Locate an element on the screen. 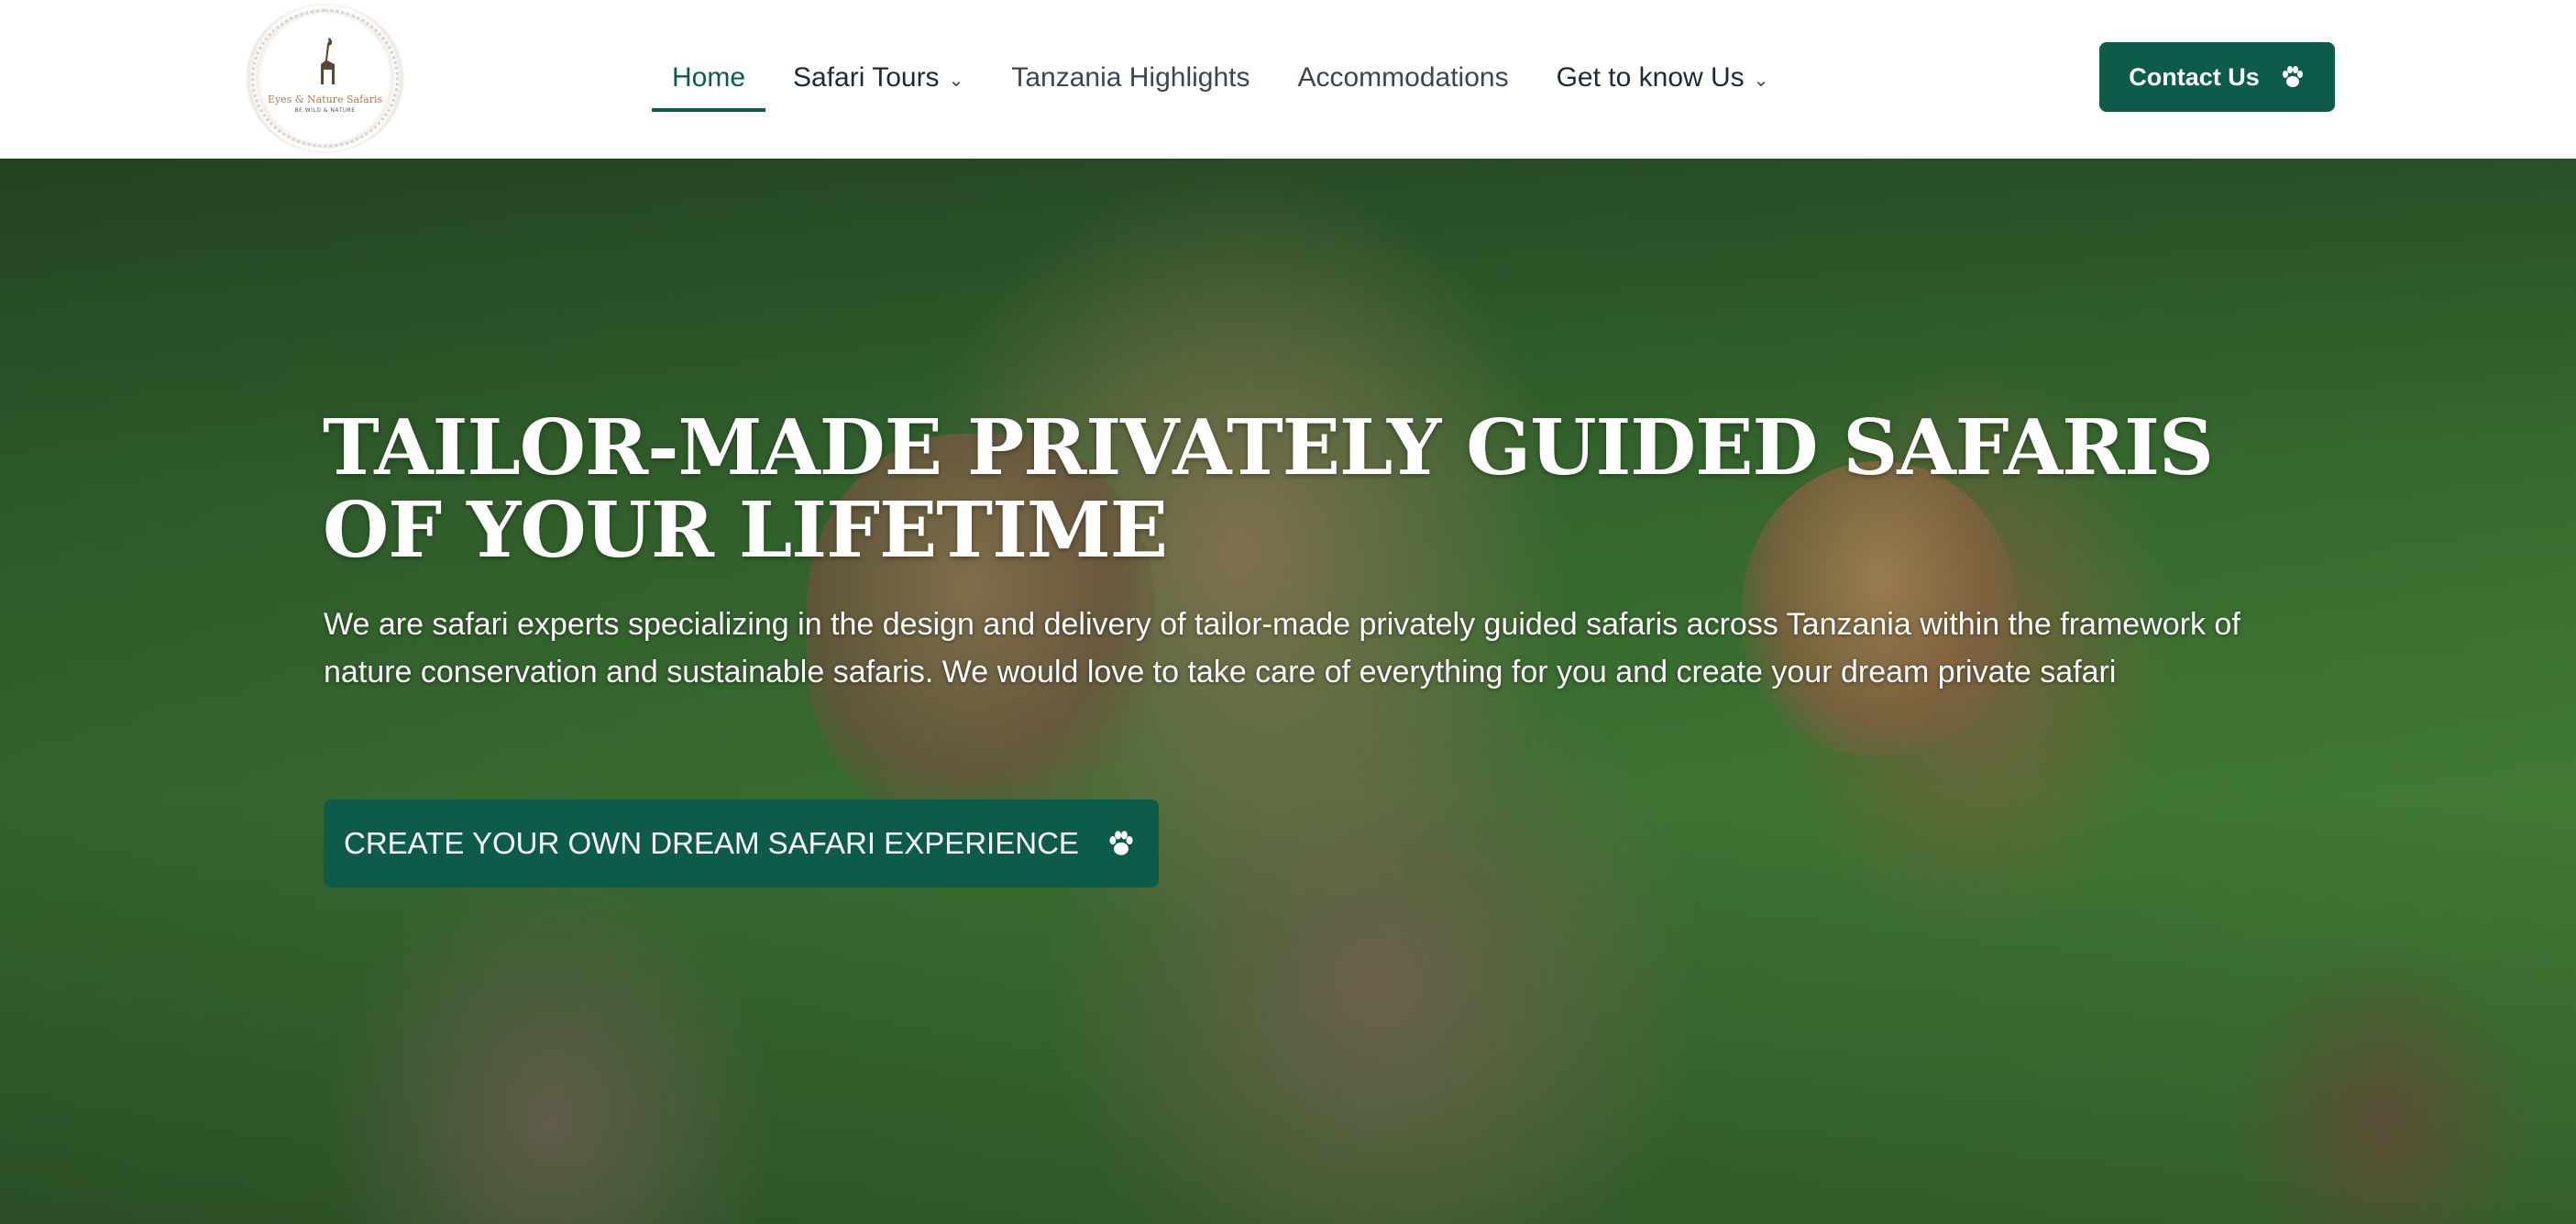 The height and width of the screenshot is (1224, 2576). contact-us-button: Contact Us is located at coordinates (2217, 77).